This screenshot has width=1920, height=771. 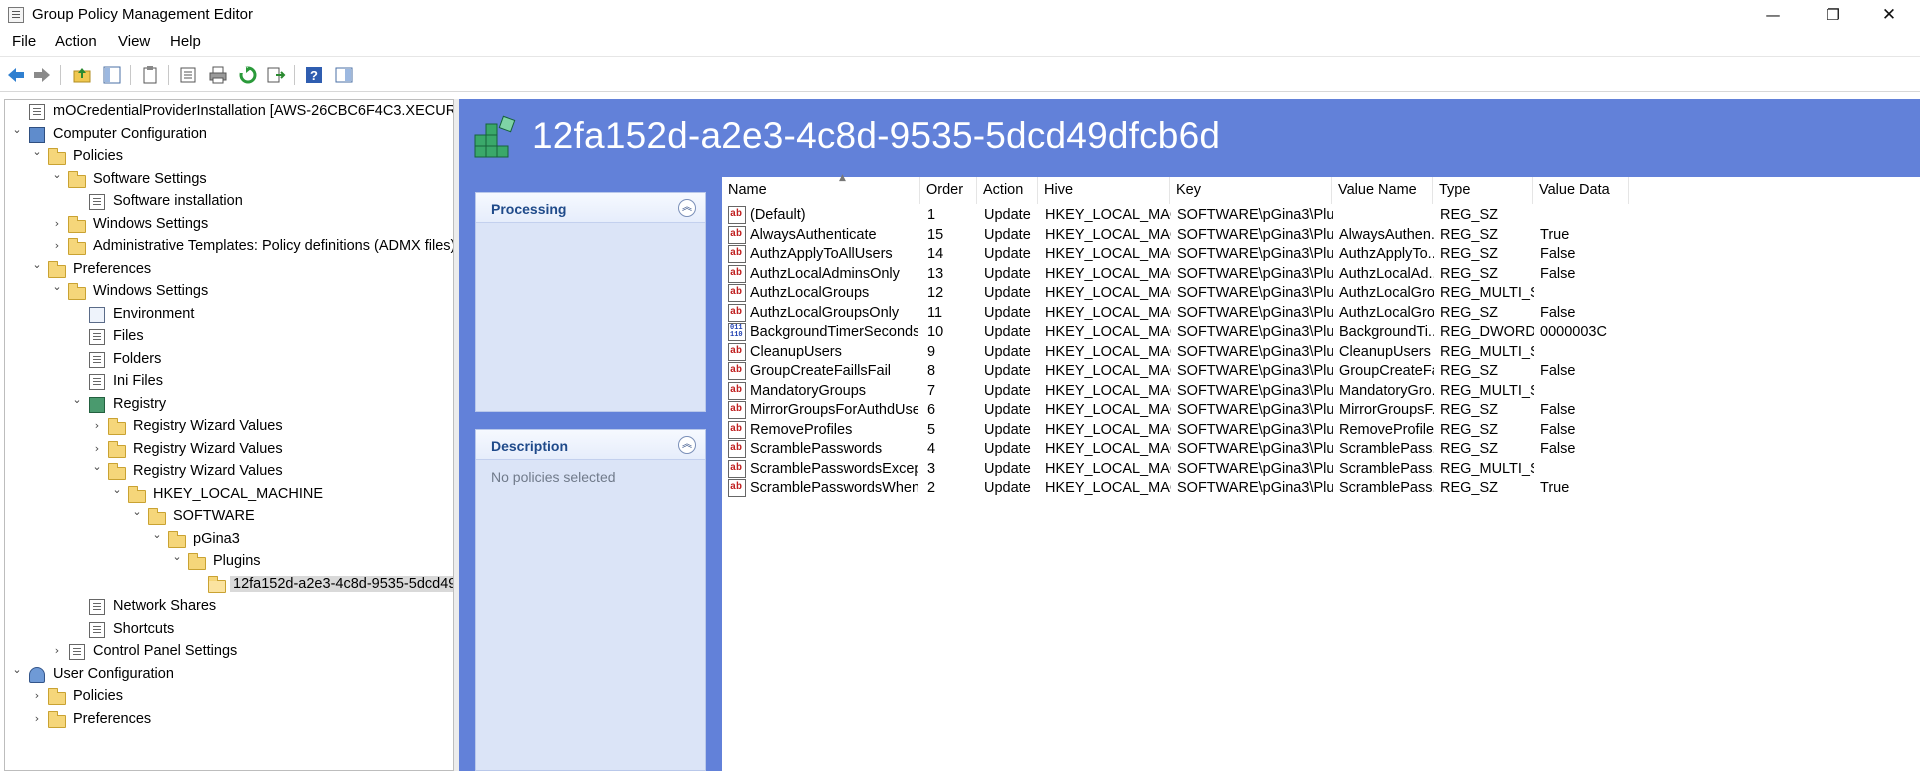 What do you see at coordinates (1007, 468) in the screenshot?
I see `cell-action: Update` at bounding box center [1007, 468].